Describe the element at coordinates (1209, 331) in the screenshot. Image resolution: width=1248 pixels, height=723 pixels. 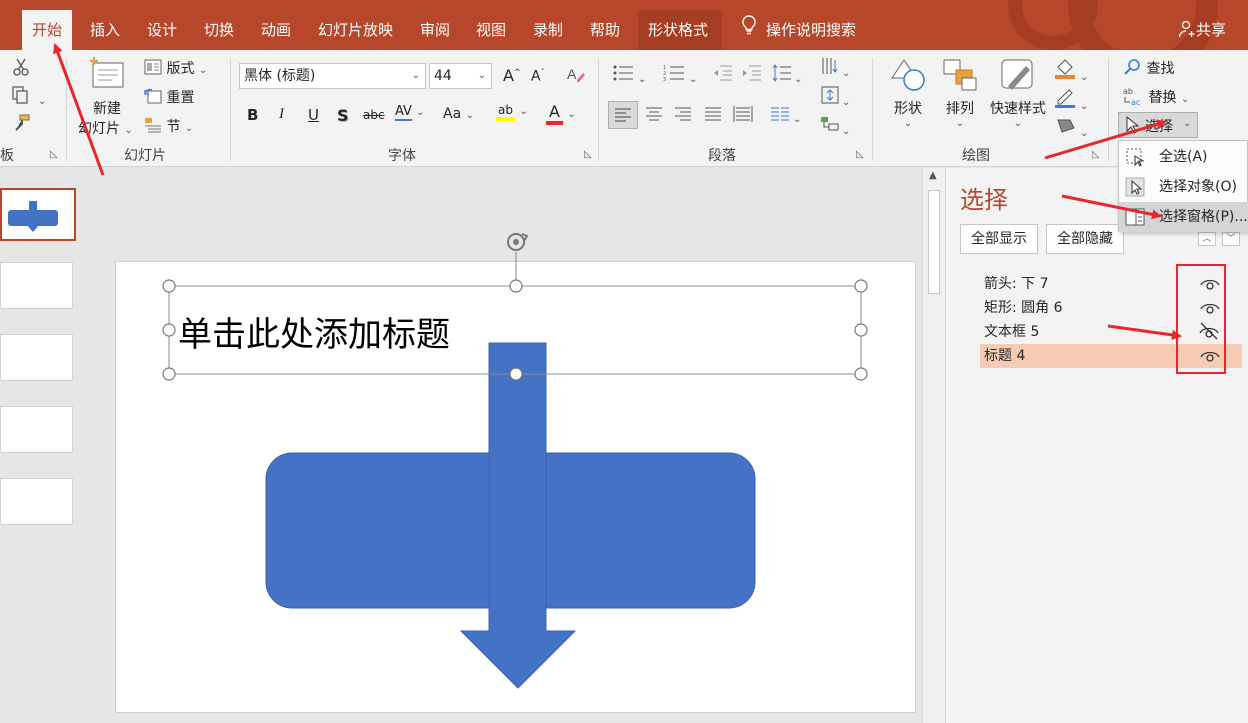
I see `eye-hidden-icon` at that location.